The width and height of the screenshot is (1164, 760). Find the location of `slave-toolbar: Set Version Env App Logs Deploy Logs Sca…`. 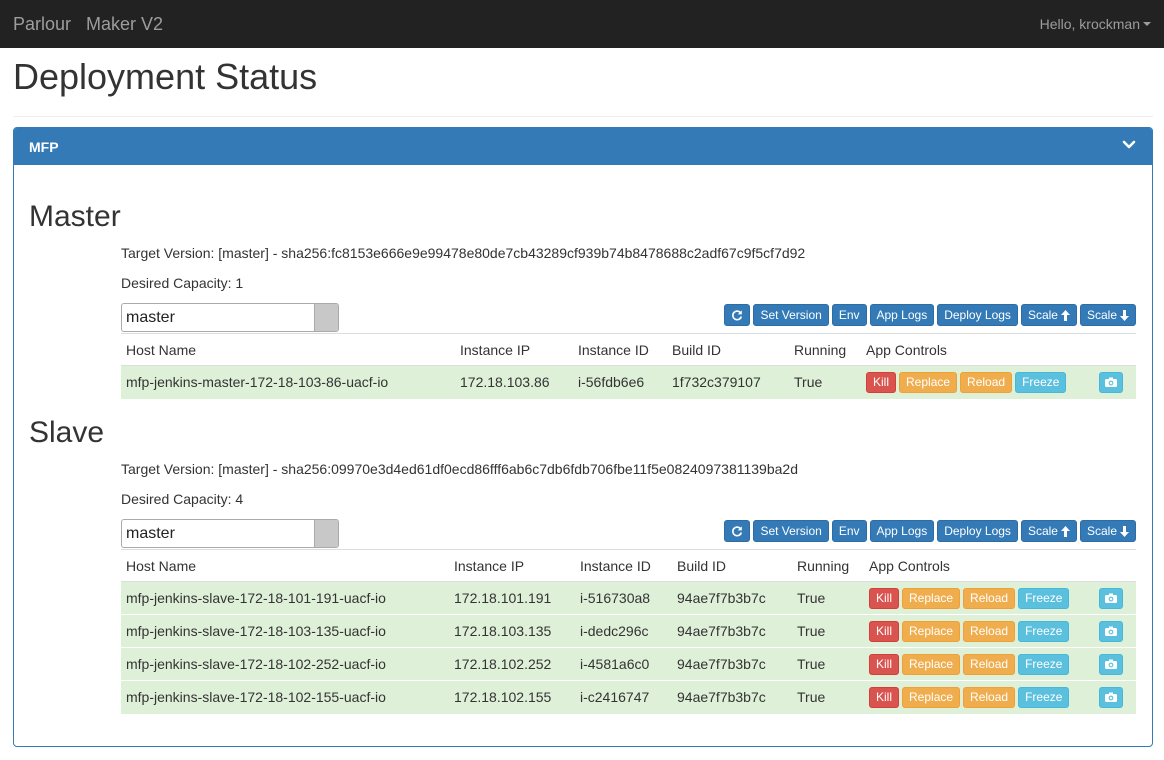

slave-toolbar: Set Version Env App Logs Deploy Logs Sca… is located at coordinates (930, 531).